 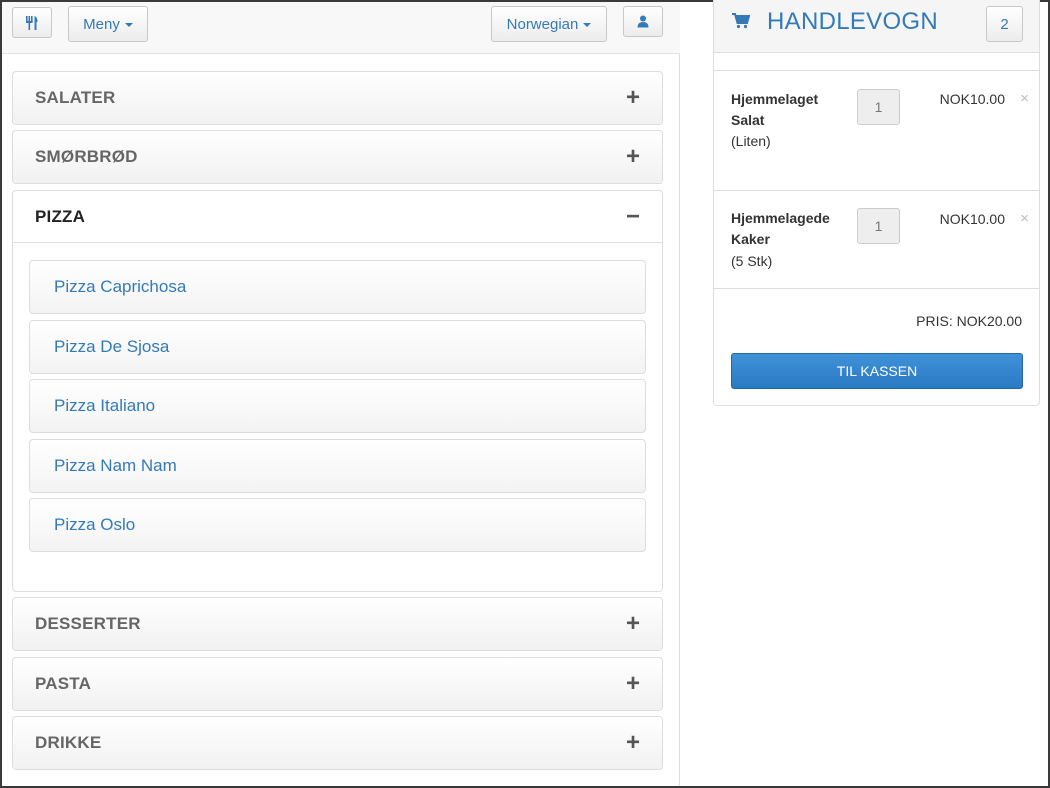 What do you see at coordinates (341, 28) in the screenshot?
I see `top-navbar: Meny Norwegian` at bounding box center [341, 28].